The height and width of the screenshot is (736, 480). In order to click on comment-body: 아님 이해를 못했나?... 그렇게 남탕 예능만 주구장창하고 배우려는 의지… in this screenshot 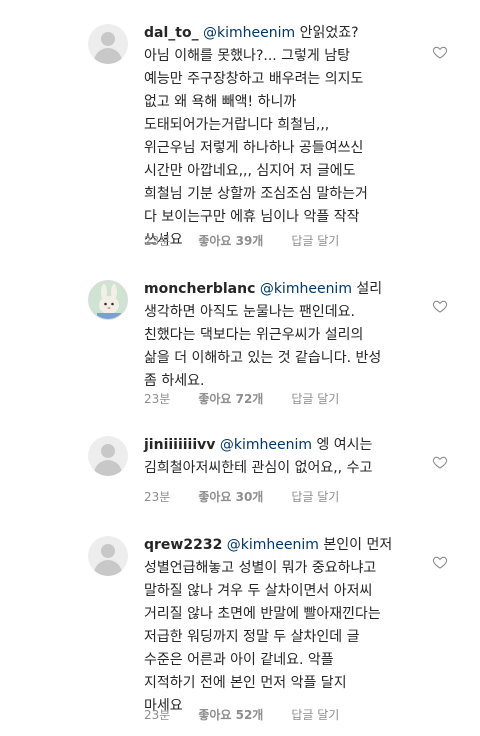, I will do `click(256, 148)`.